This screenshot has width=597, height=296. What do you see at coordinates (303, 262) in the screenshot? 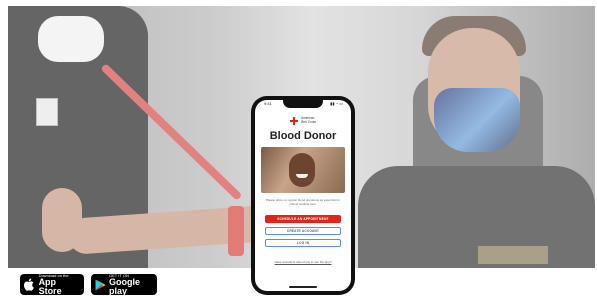
I see `help-link: Have questions about how to use the app?` at bounding box center [303, 262].